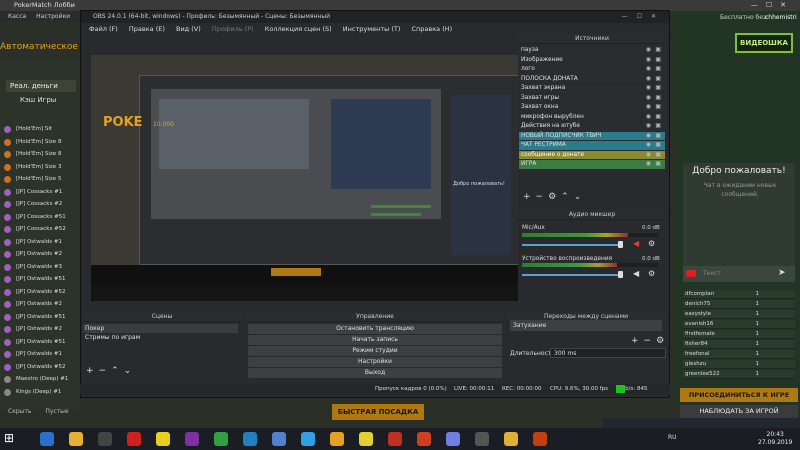 The height and width of the screenshot is (450, 800). What do you see at coordinates (40, 192) in the screenshot?
I see `table-row: [JP] Cossacks #1` at bounding box center [40, 192].